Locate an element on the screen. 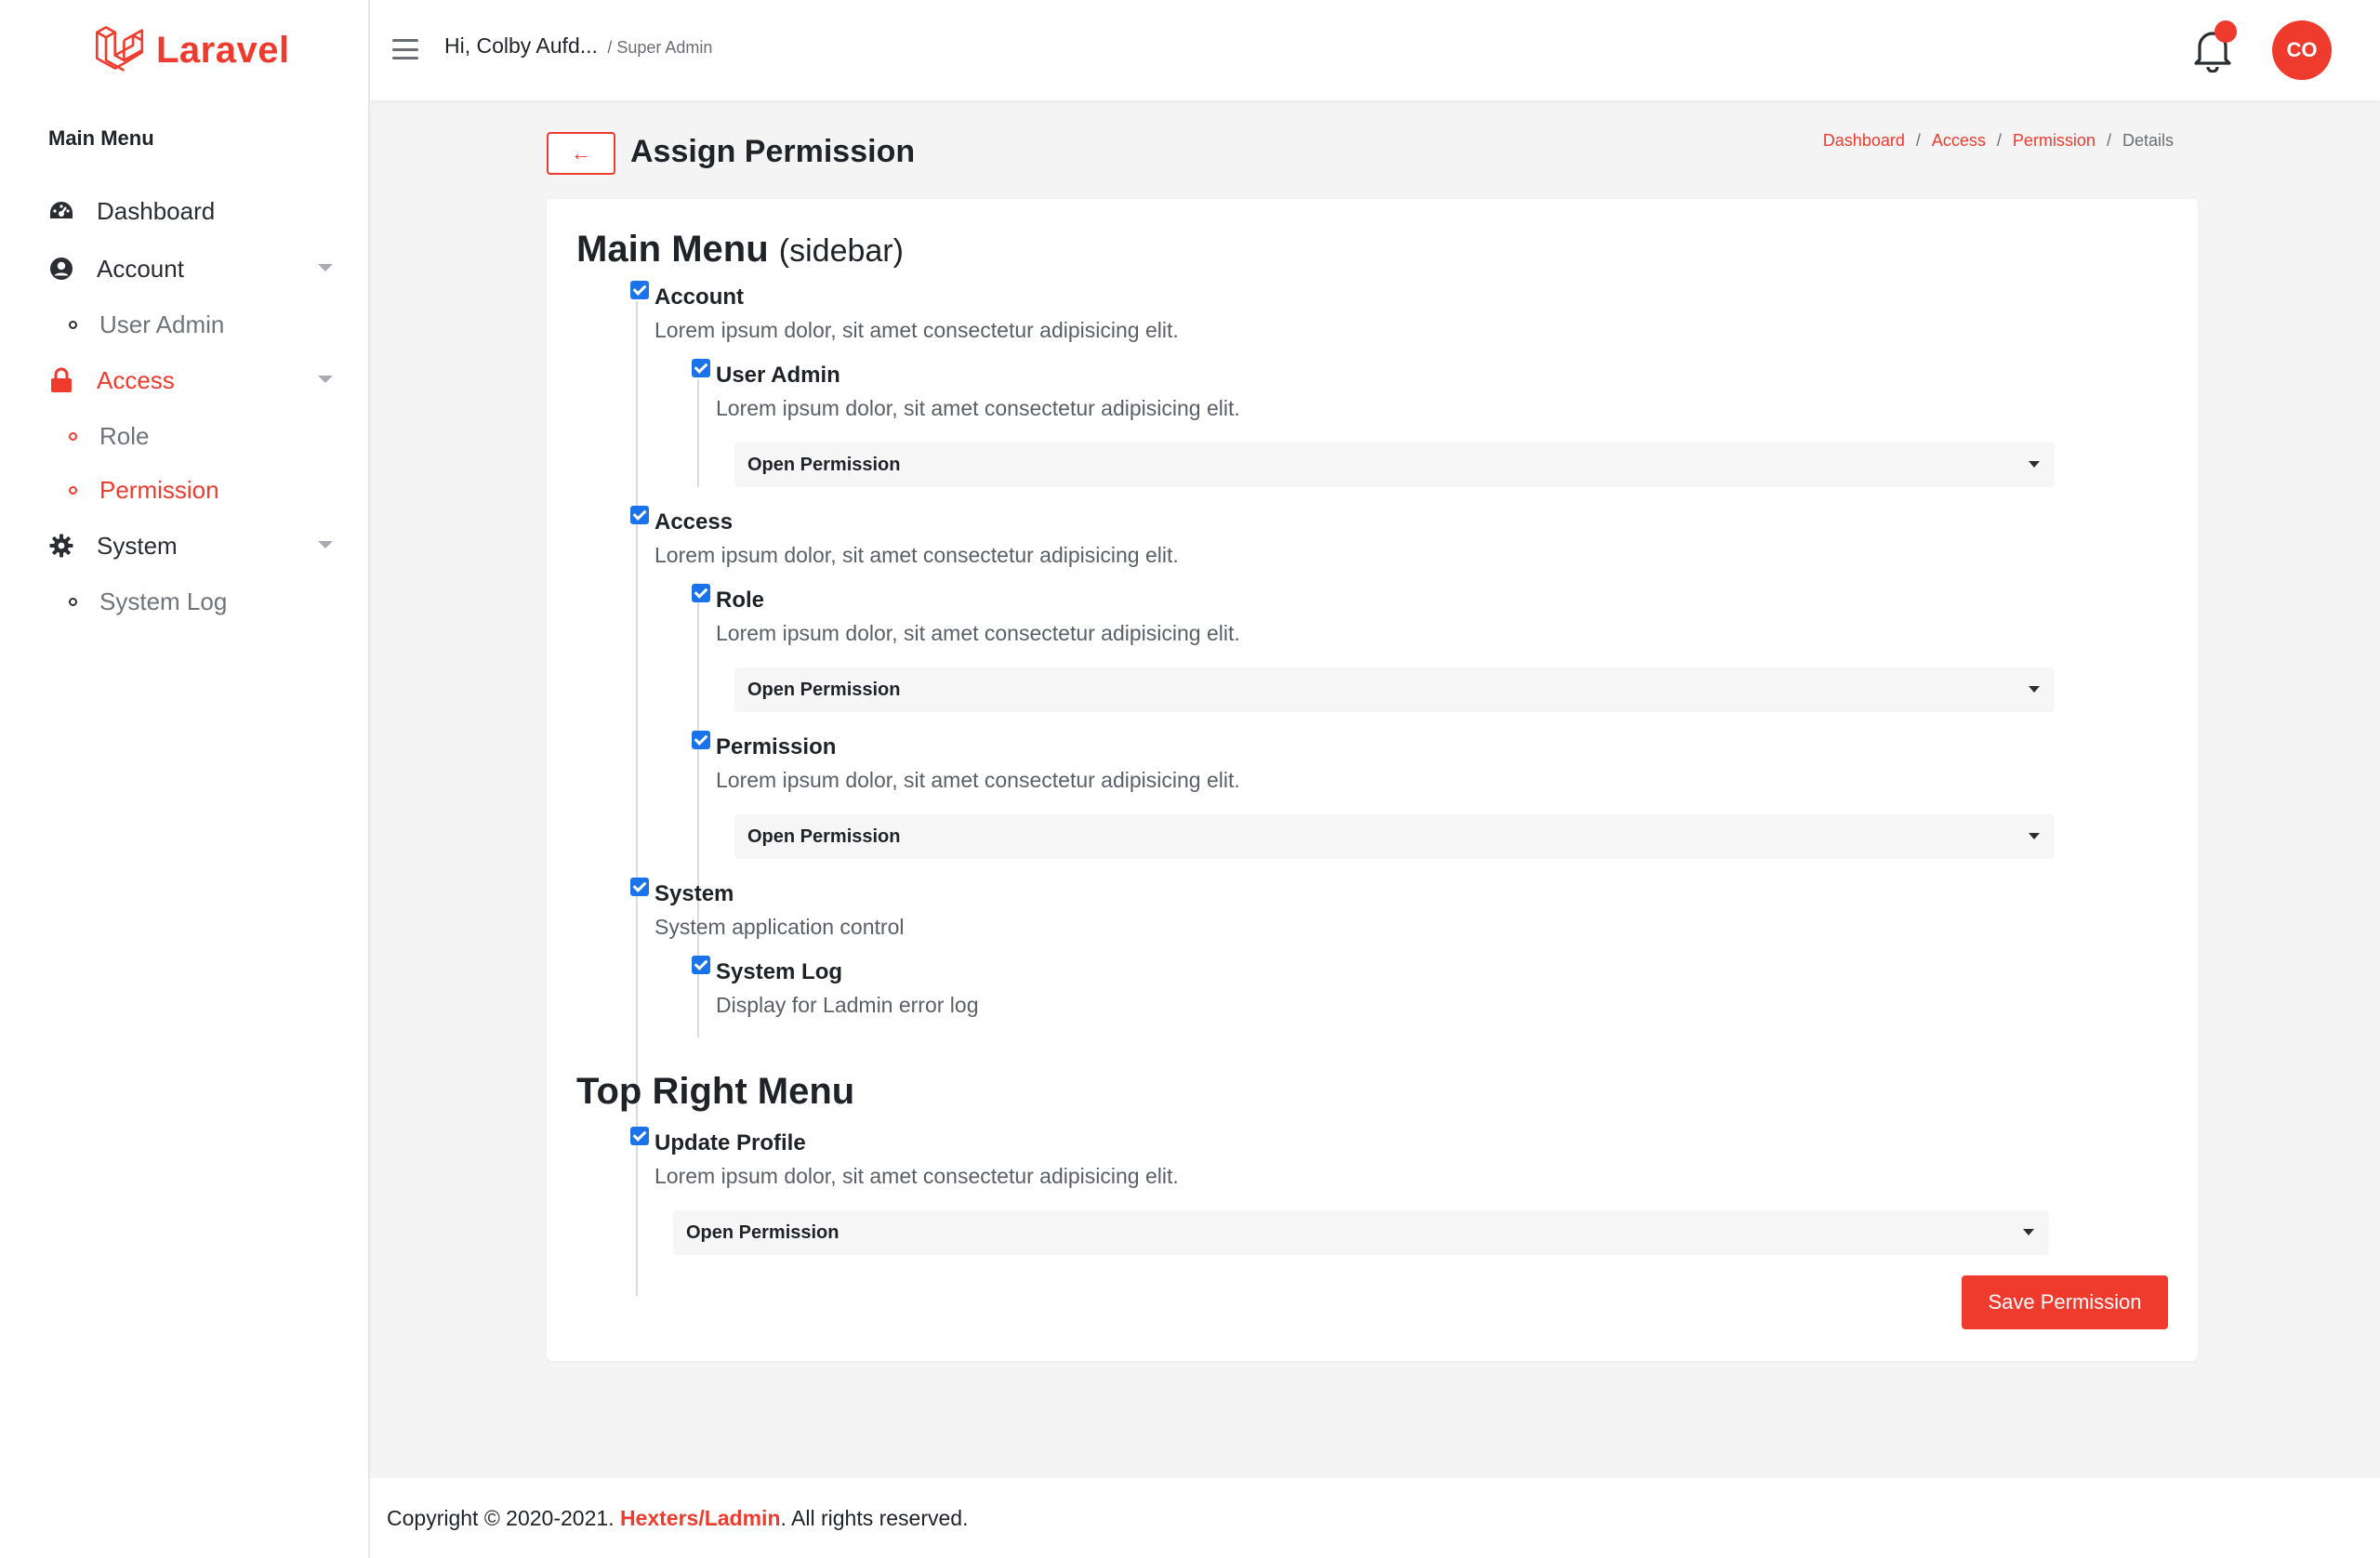 The image size is (2380, 1558). permission-title: Update Profile is located at coordinates (730, 1142).